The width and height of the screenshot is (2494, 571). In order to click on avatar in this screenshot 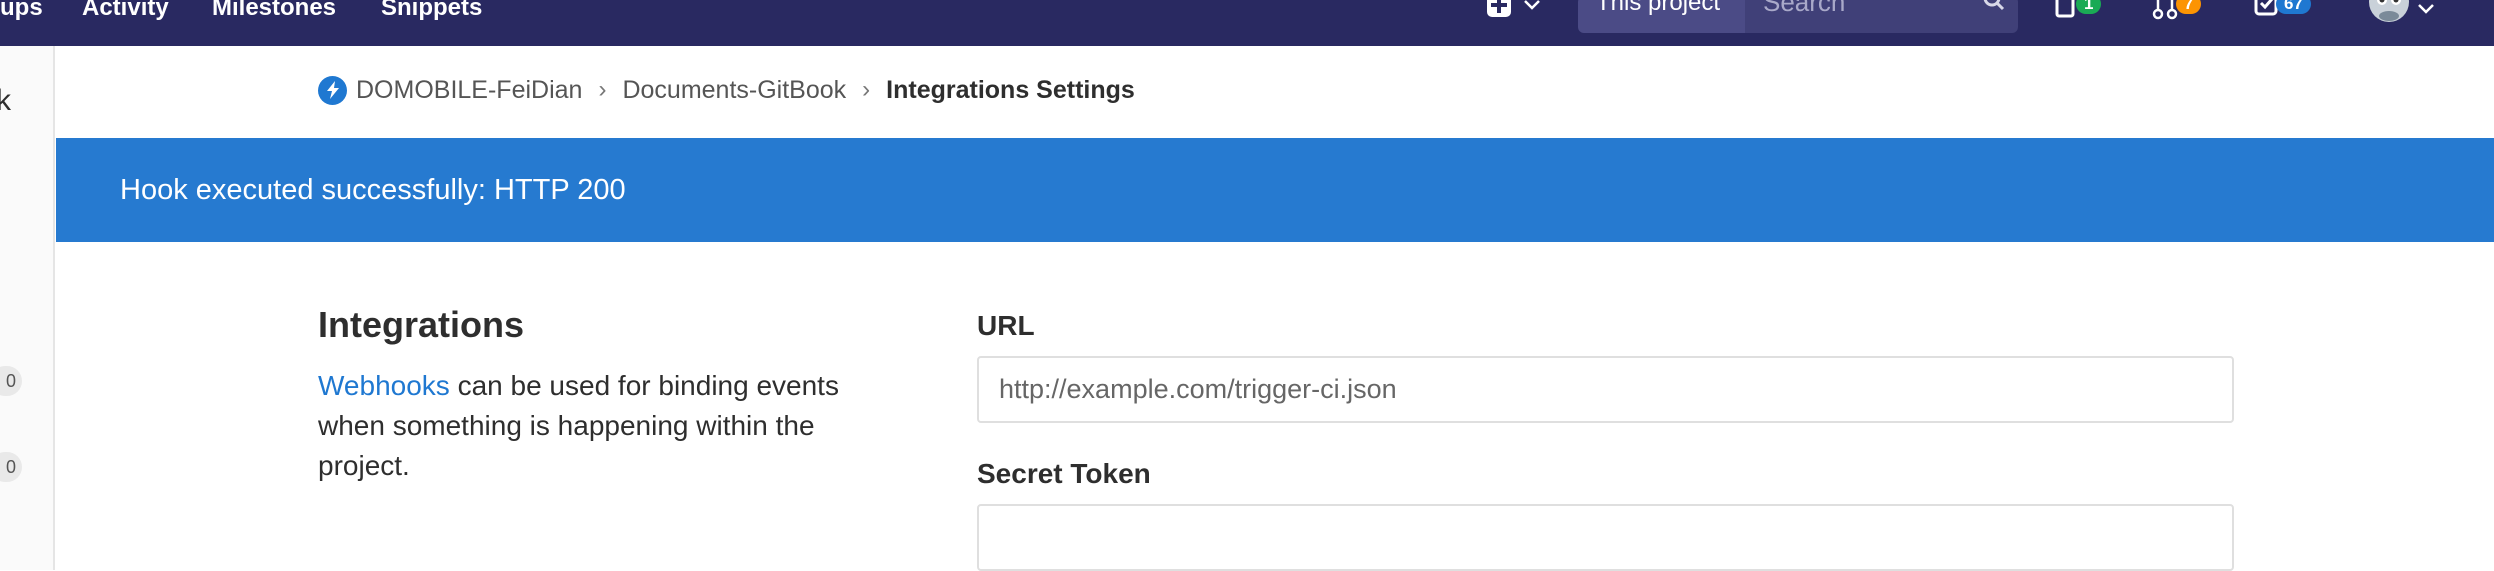, I will do `click(2389, 11)`.